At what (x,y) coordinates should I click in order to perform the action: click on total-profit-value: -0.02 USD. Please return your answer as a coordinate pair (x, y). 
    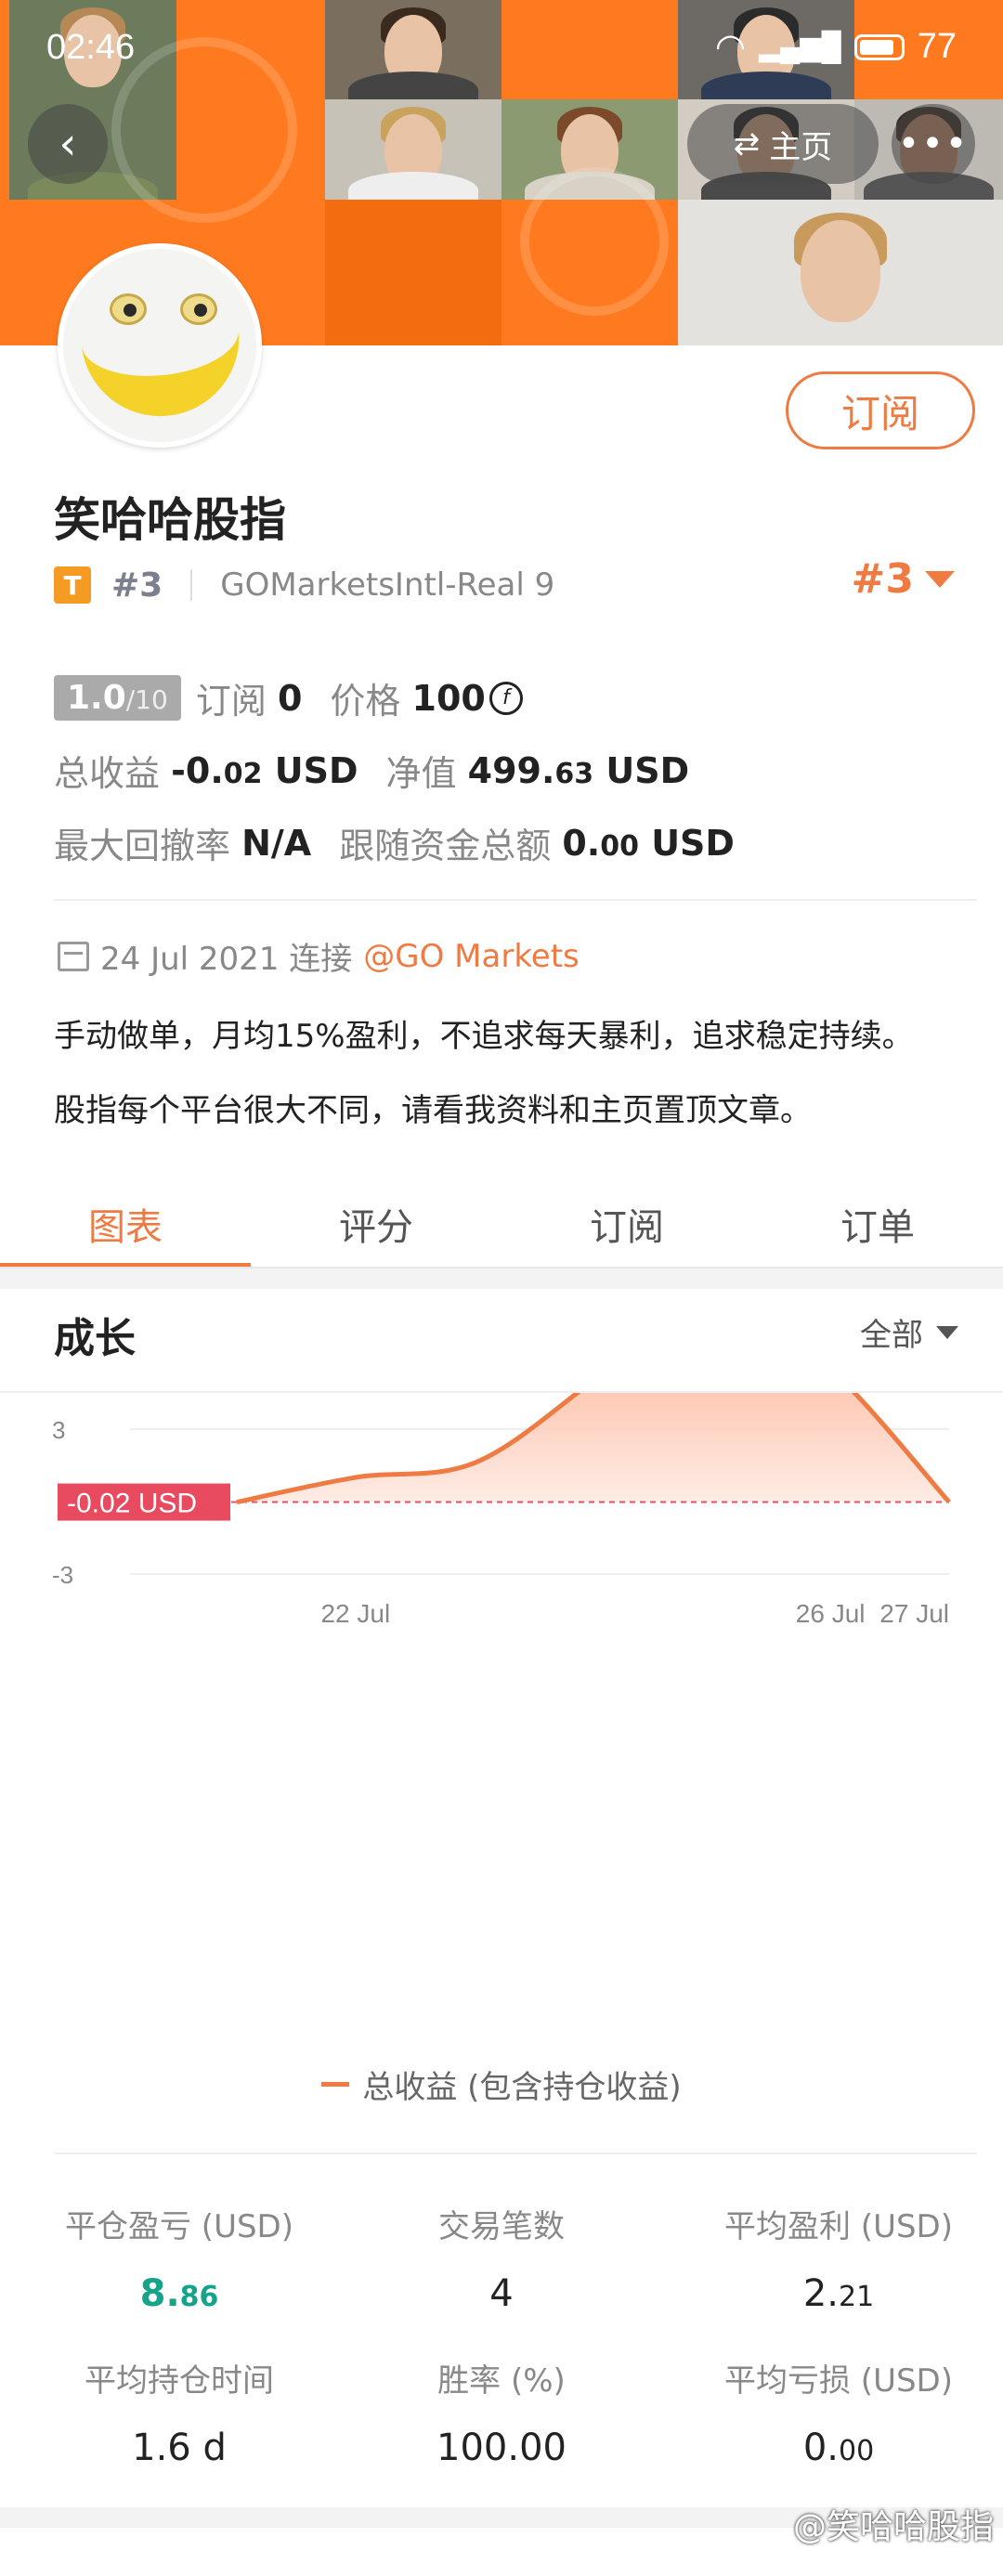
    Looking at the image, I should click on (265, 770).